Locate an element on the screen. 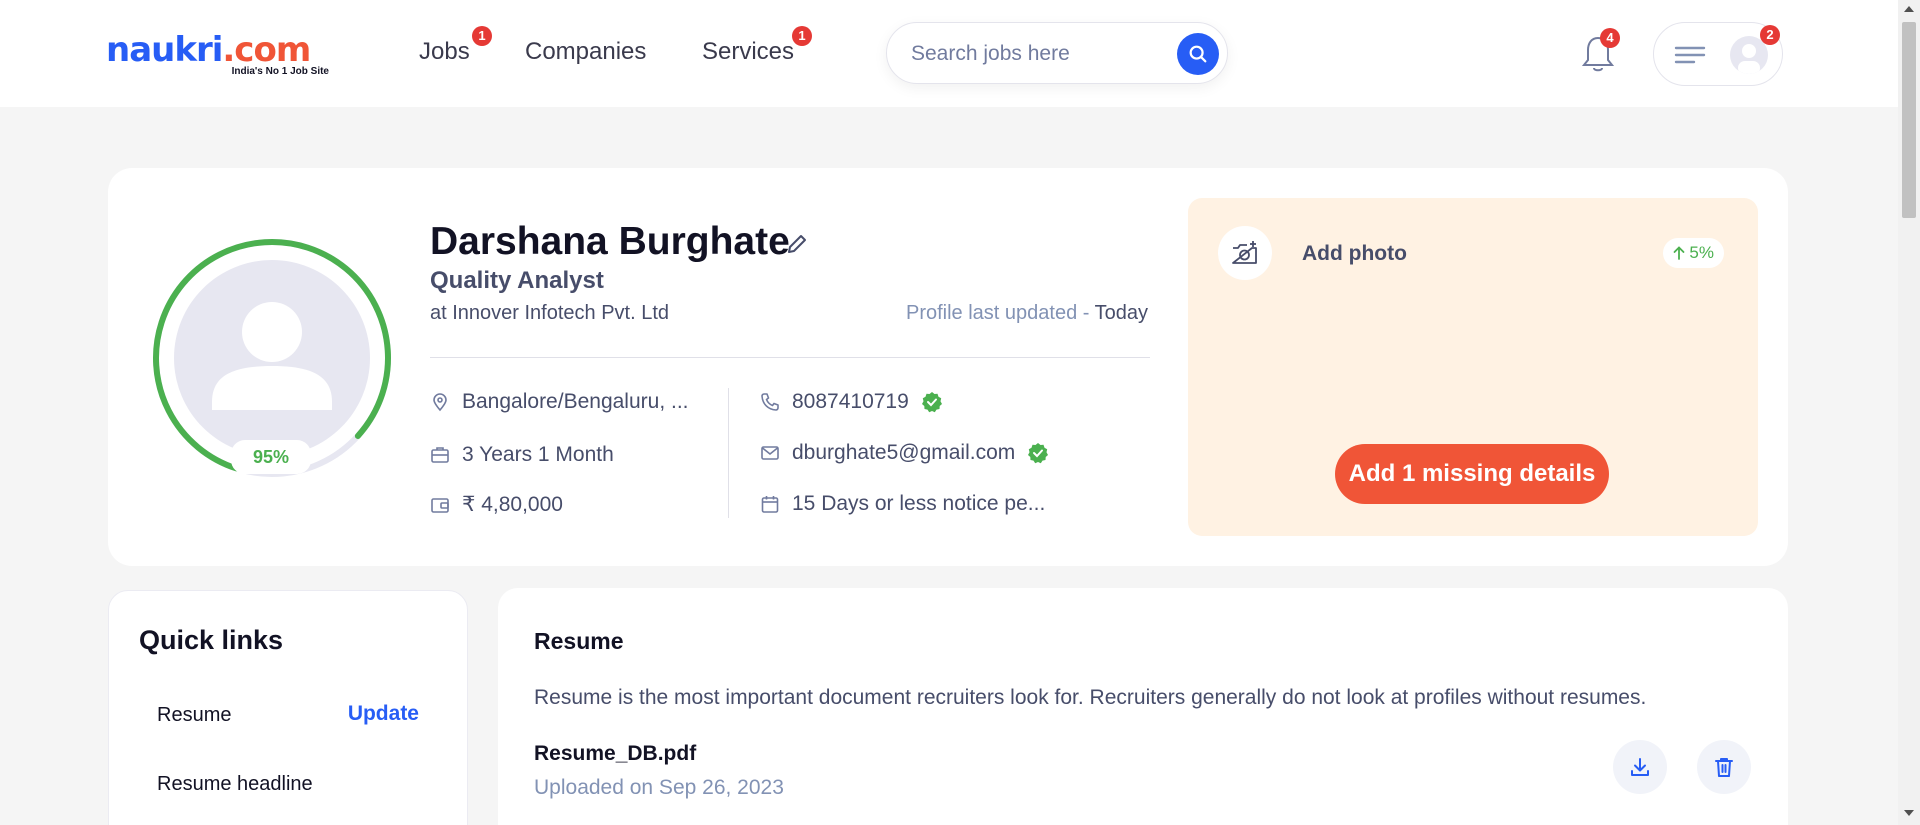 The width and height of the screenshot is (1920, 825). profile-updated-label: Profile last updated - is located at coordinates (1000, 313).